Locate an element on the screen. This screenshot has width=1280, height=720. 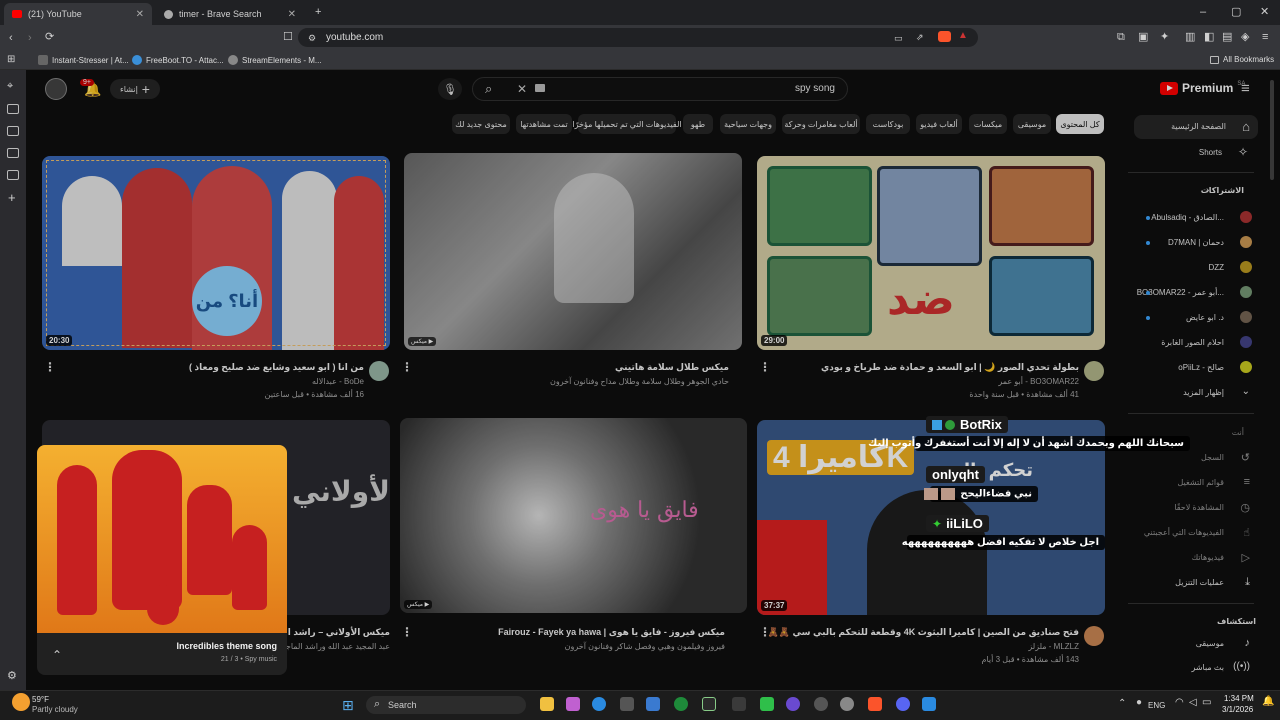
extensions-icon: ⧉ is located at coordinates (1121, 37).